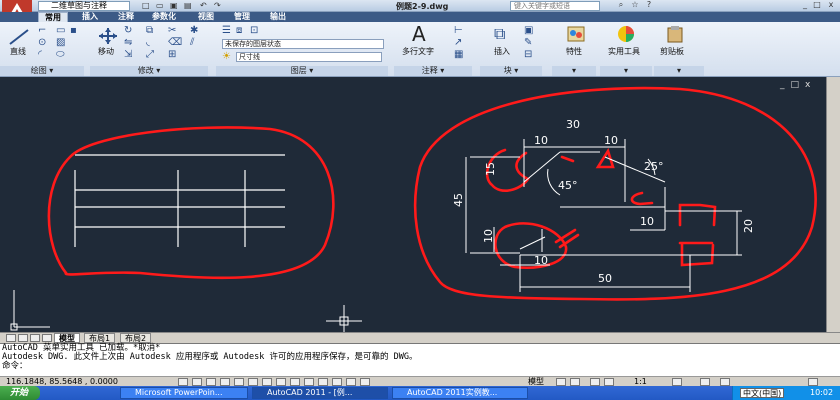 This screenshot has height=400, width=840. I want to click on workspace-switch-icon, so click(705, 382).